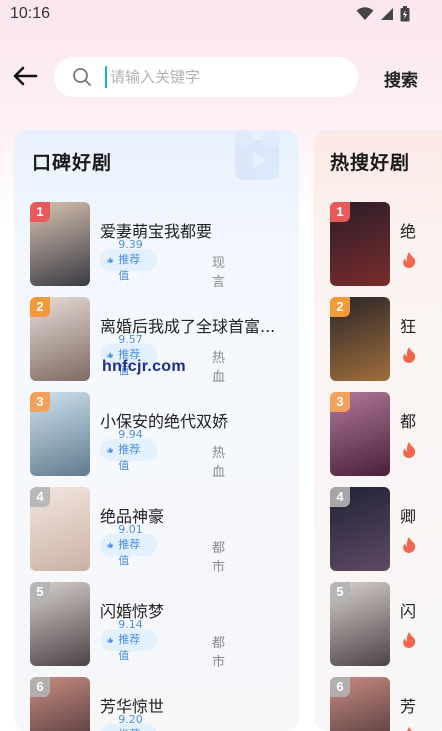 The image size is (442, 731). I want to click on score-pill: 9.14推荐值, so click(128, 640).